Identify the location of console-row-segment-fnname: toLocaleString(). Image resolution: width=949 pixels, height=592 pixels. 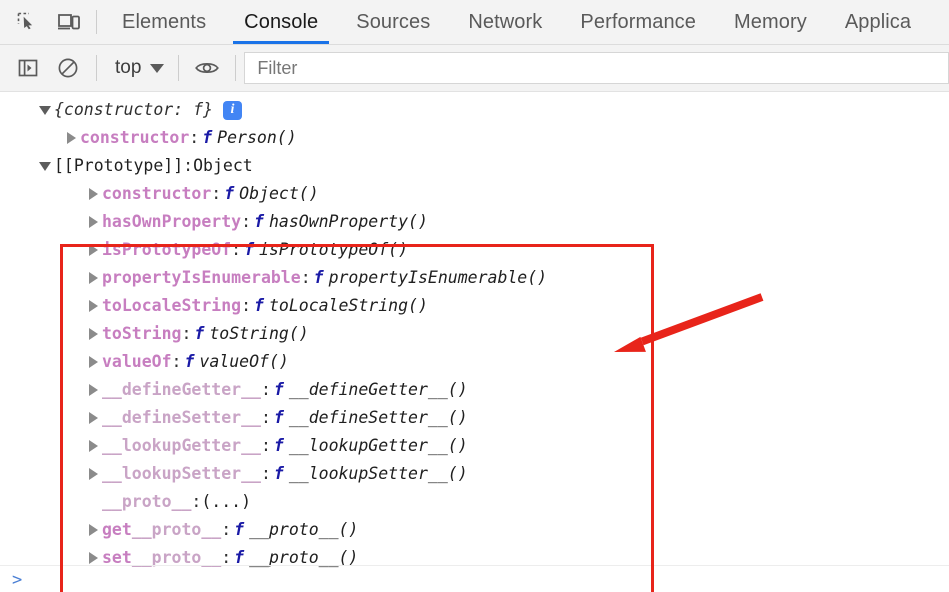
(348, 305).